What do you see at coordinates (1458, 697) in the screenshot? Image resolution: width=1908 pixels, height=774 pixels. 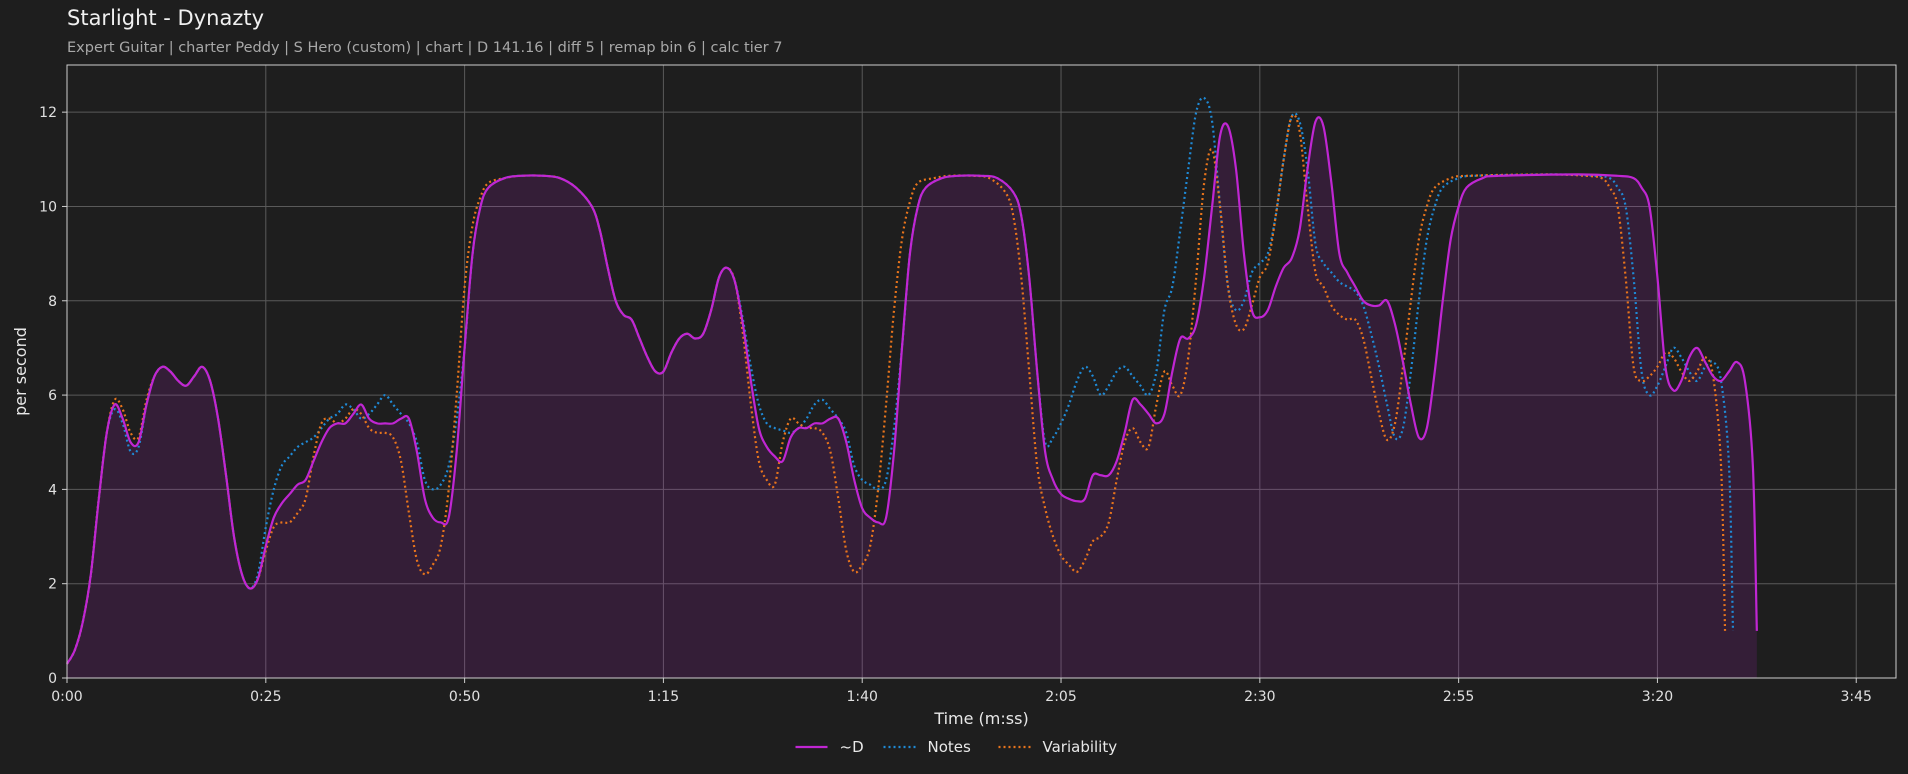 I see `x-tick-label: 2:55` at bounding box center [1458, 697].